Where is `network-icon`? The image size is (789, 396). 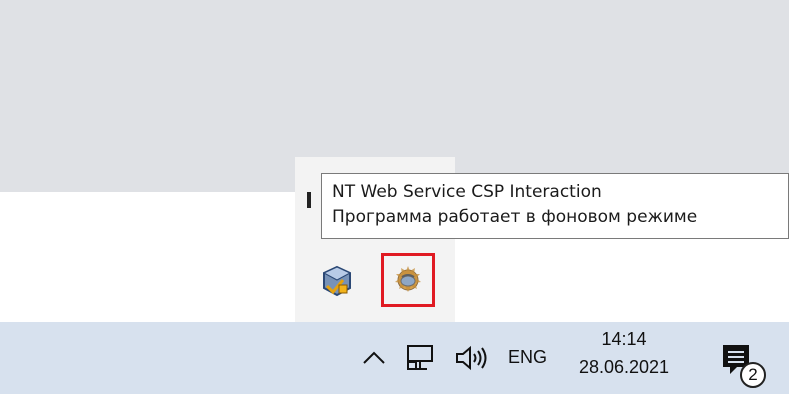
network-icon is located at coordinates (421, 358).